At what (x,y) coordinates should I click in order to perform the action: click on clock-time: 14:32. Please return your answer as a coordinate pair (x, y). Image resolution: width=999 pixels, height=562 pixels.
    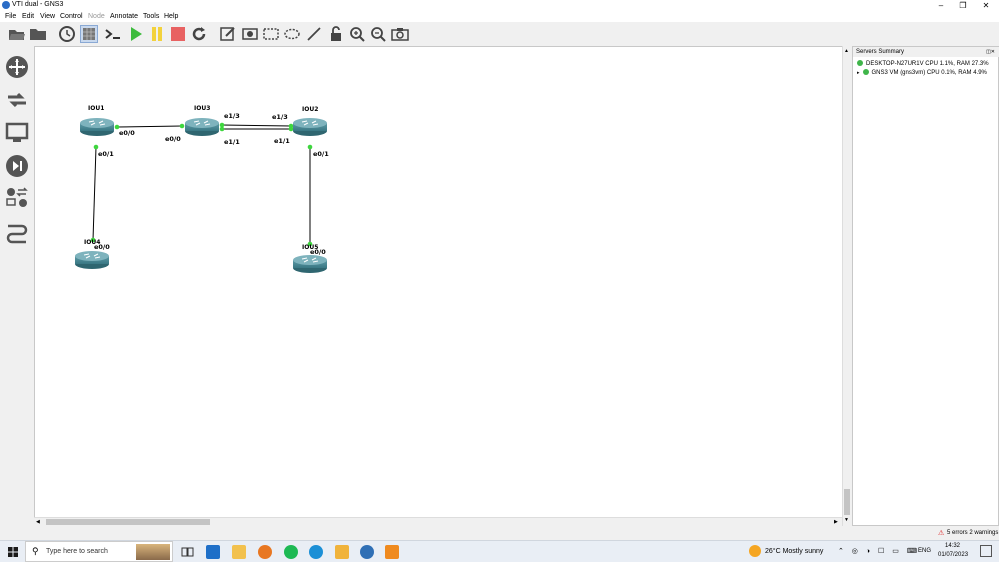
    Looking at the image, I should click on (952, 546).